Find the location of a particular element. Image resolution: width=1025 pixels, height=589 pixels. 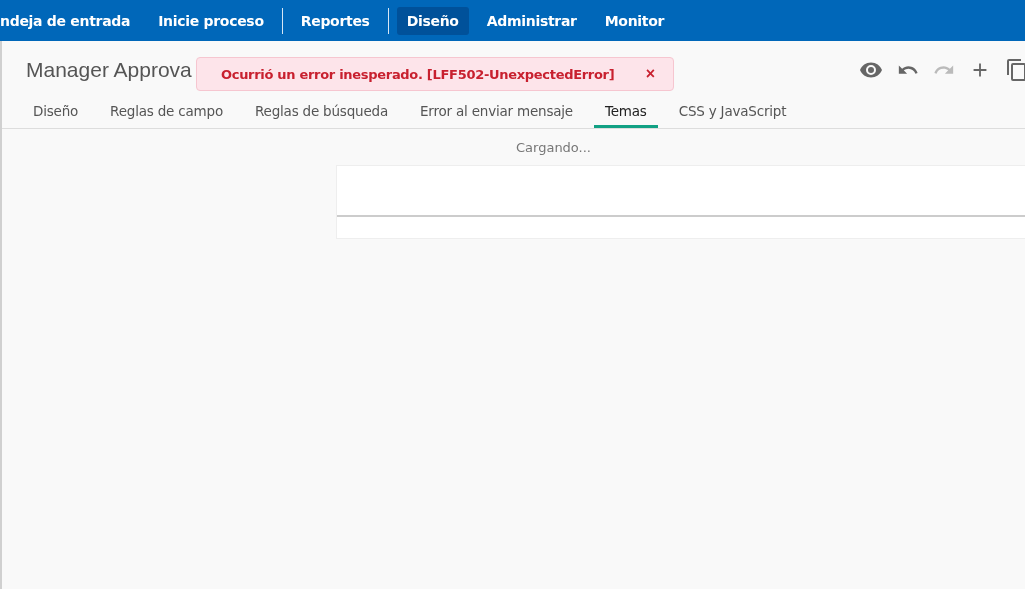

close-button: × is located at coordinates (650, 74).